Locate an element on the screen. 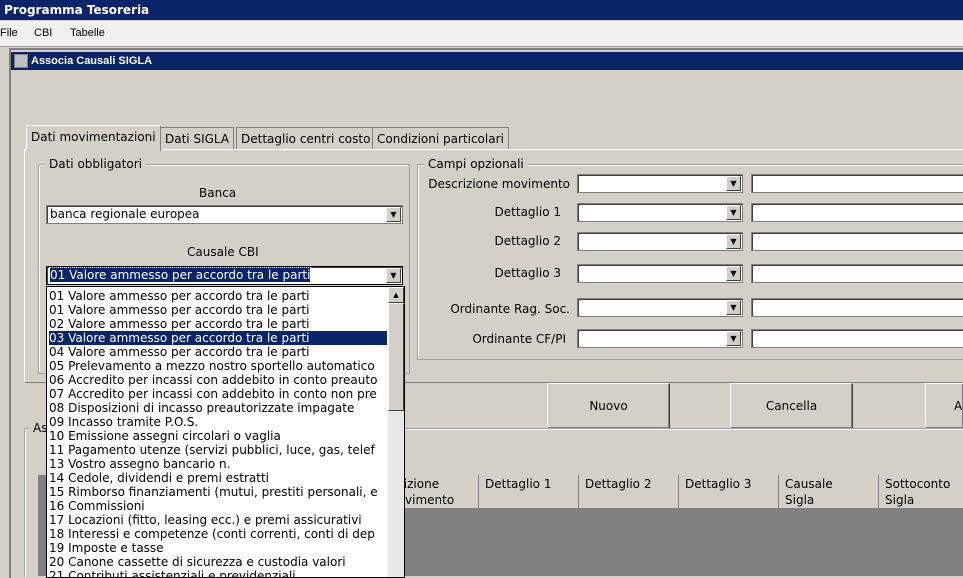  menu-cbi: CBI is located at coordinates (43, 33).